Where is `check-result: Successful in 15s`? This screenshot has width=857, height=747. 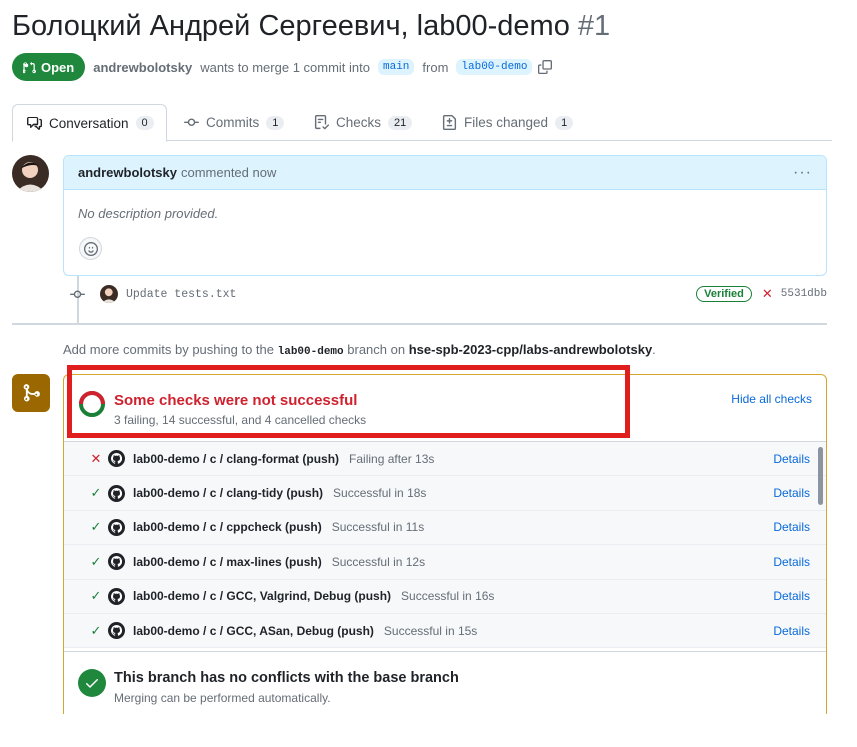 check-result: Successful in 15s is located at coordinates (430, 630).